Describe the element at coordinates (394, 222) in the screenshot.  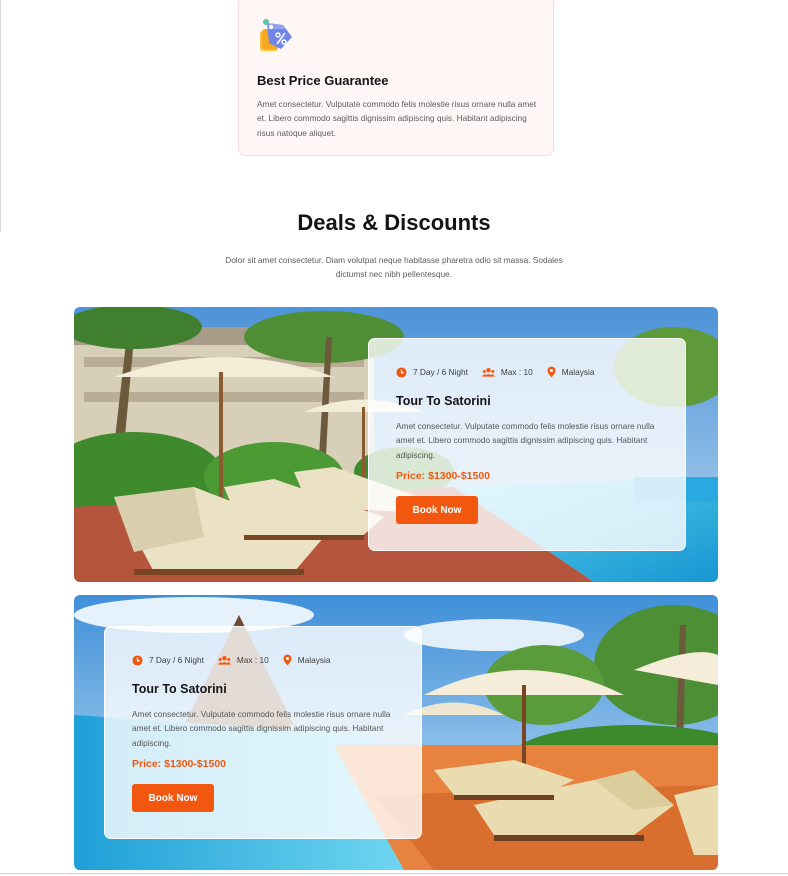
I see `section-title: Deals & Discounts` at that location.